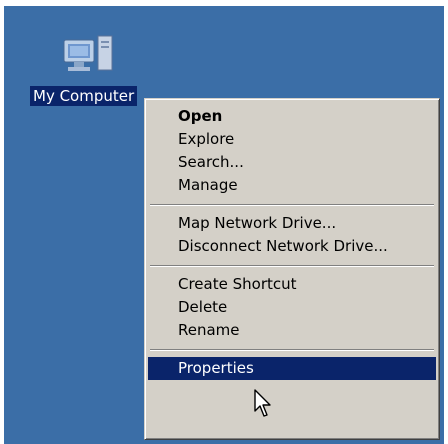 The width and height of the screenshot is (448, 444). I want to click on menu-item-explore: Explore, so click(292, 139).